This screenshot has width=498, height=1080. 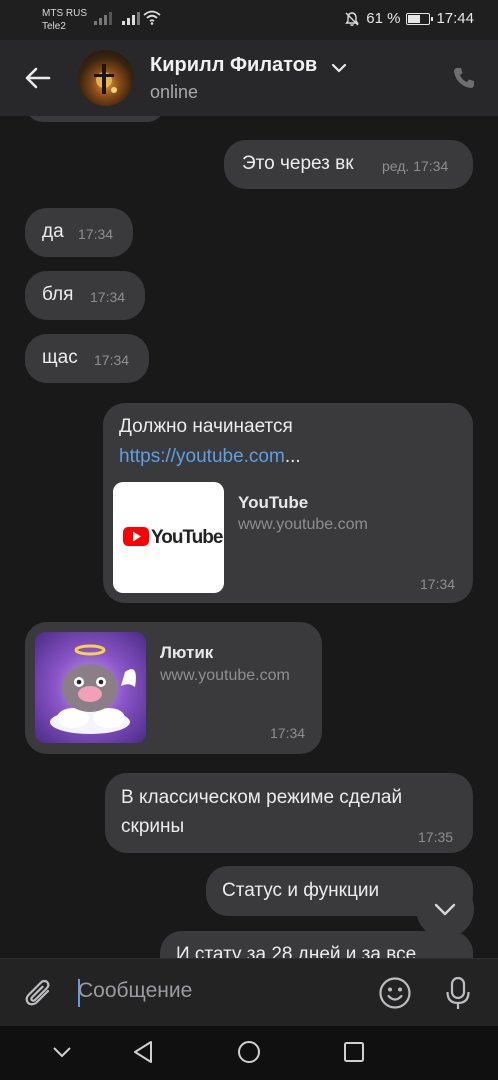 I want to click on message-text: И стату за 28 дней и за все, so click(x=296, y=951).